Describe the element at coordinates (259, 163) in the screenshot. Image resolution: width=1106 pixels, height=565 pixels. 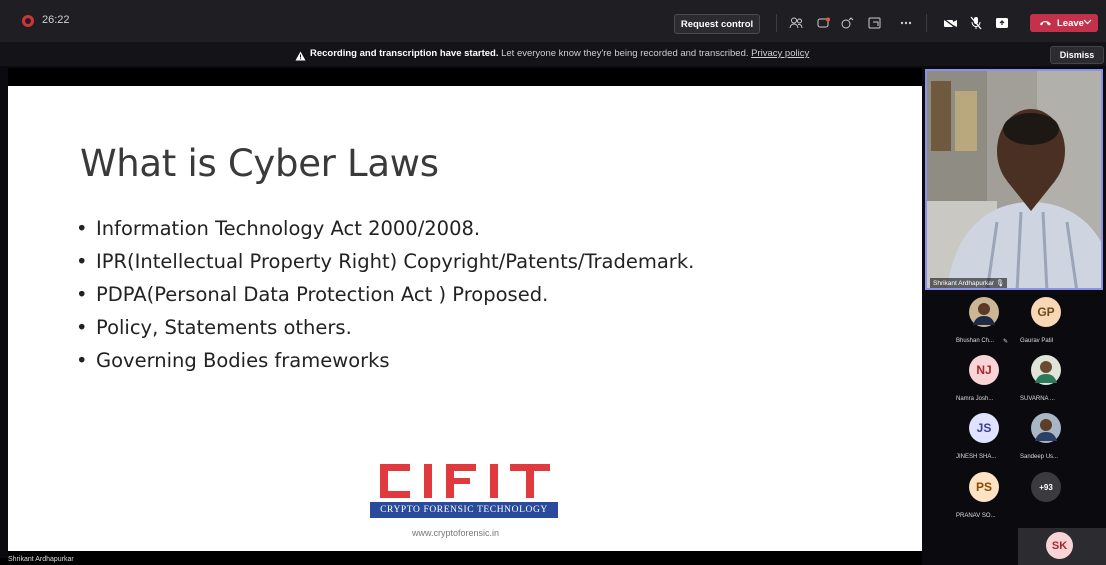
I see `slide-title: What is Cyber Laws` at that location.